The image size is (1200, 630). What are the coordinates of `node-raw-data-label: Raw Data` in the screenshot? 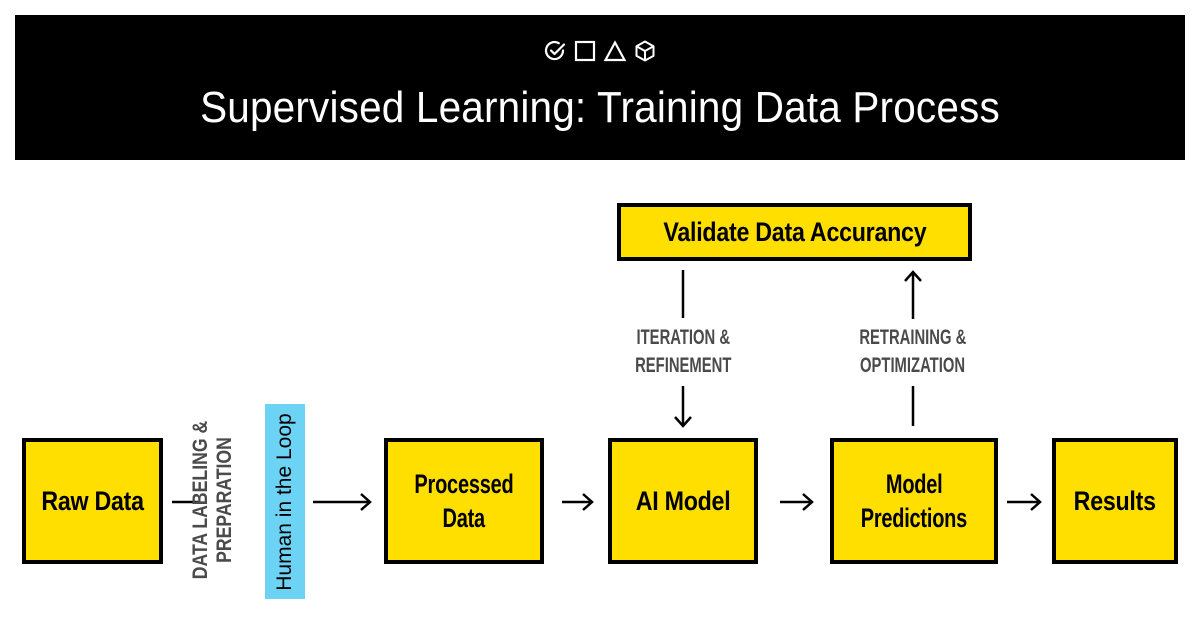 It's located at (92, 501).